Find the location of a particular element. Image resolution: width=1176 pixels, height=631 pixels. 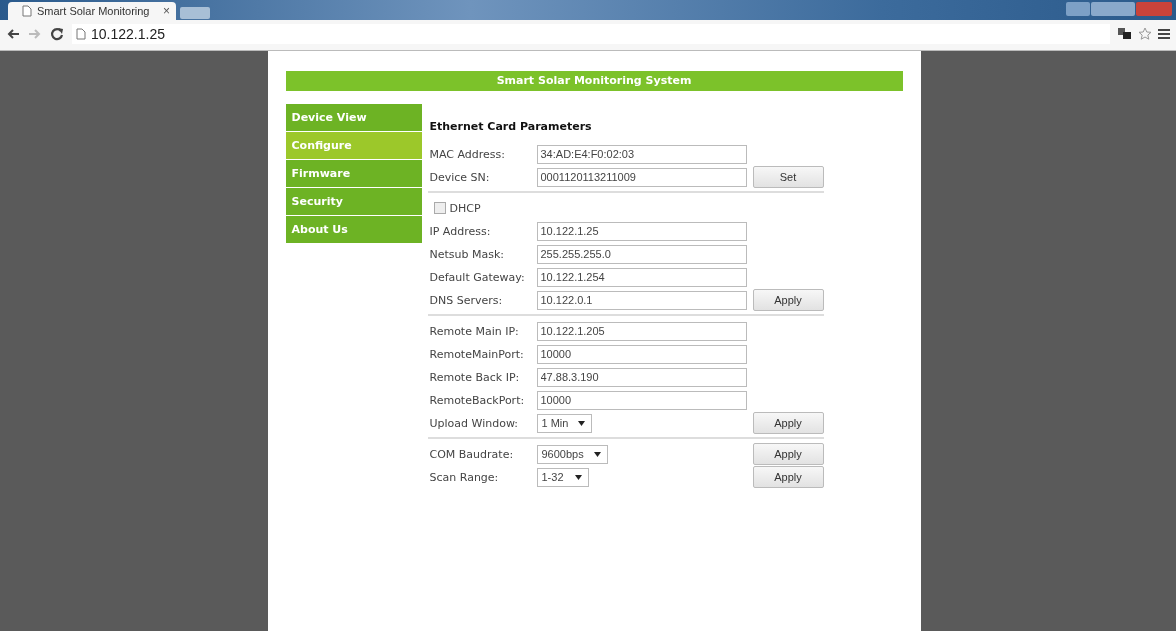

tab-title: Smart Solar Monitoring is located at coordinates (94, 11).